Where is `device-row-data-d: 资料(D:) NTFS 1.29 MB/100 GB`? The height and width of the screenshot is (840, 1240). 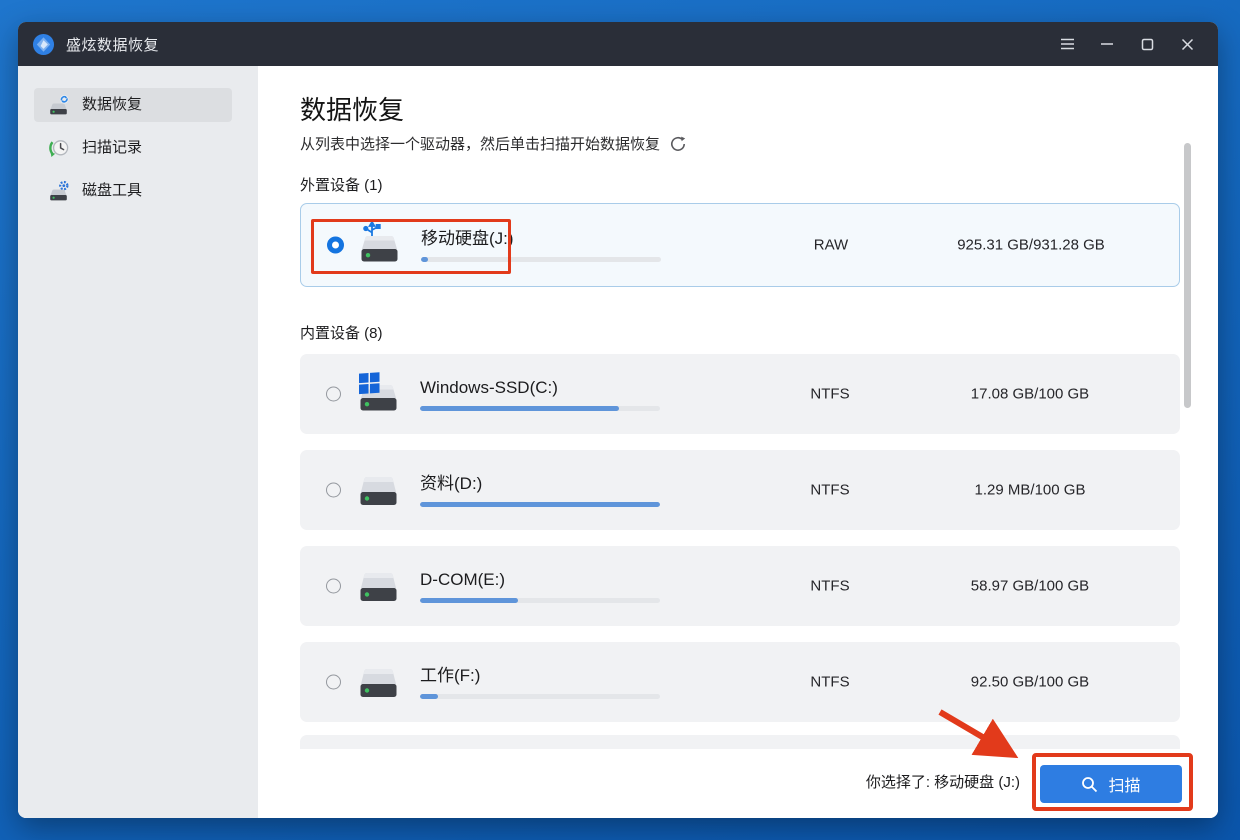 device-row-data-d: 资料(D:) NTFS 1.29 MB/100 GB is located at coordinates (740, 490).